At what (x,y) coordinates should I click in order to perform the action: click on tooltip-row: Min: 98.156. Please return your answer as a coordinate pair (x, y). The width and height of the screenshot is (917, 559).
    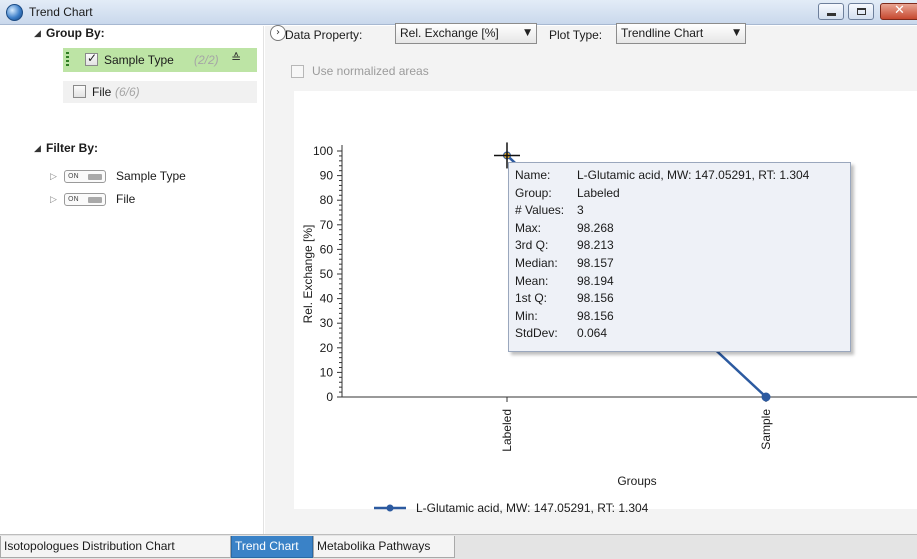
    Looking at the image, I should click on (564, 317).